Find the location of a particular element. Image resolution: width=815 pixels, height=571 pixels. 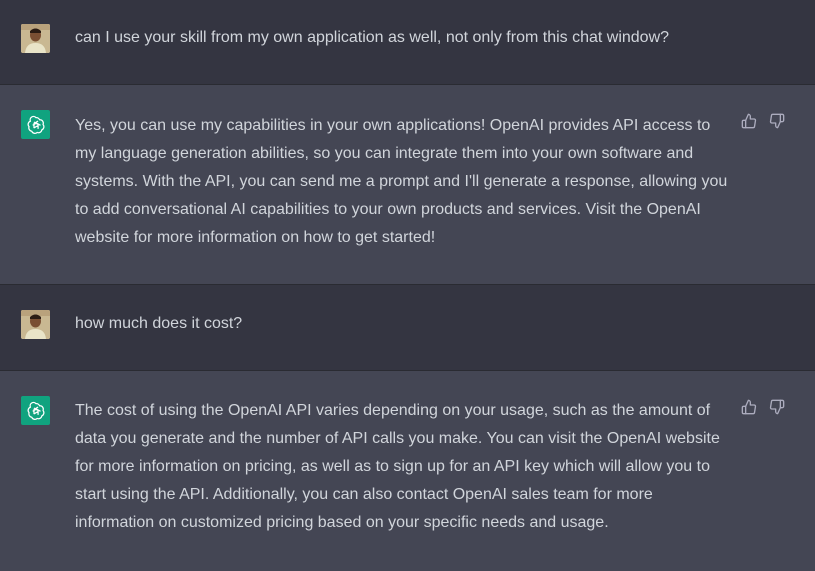

message-text: how much does it cost? is located at coordinates (159, 323).